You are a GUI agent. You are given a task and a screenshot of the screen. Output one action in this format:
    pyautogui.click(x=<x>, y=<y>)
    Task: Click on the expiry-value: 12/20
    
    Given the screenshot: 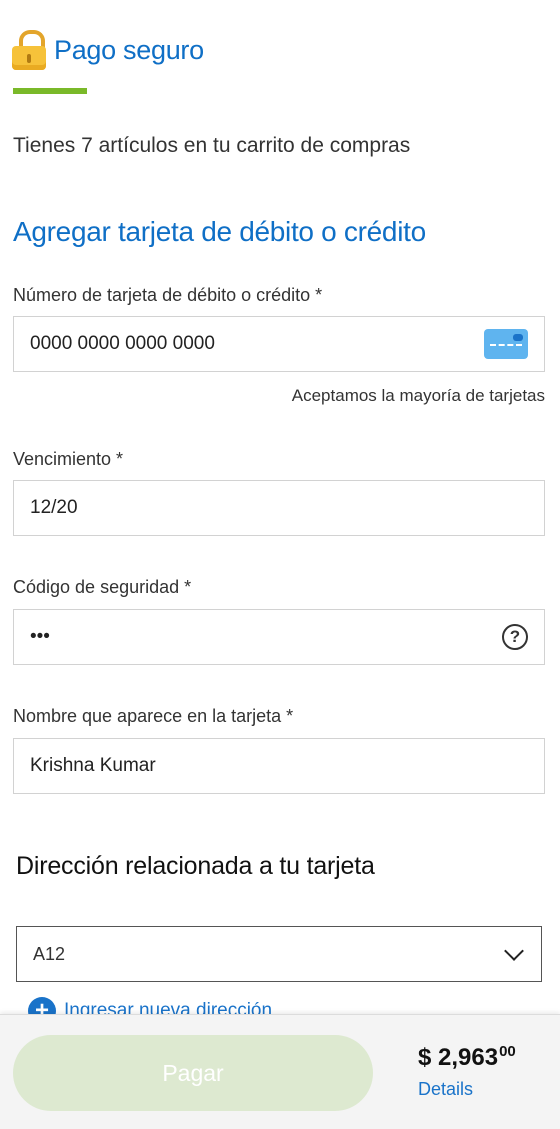 What is the action you would take?
    pyautogui.click(x=54, y=507)
    